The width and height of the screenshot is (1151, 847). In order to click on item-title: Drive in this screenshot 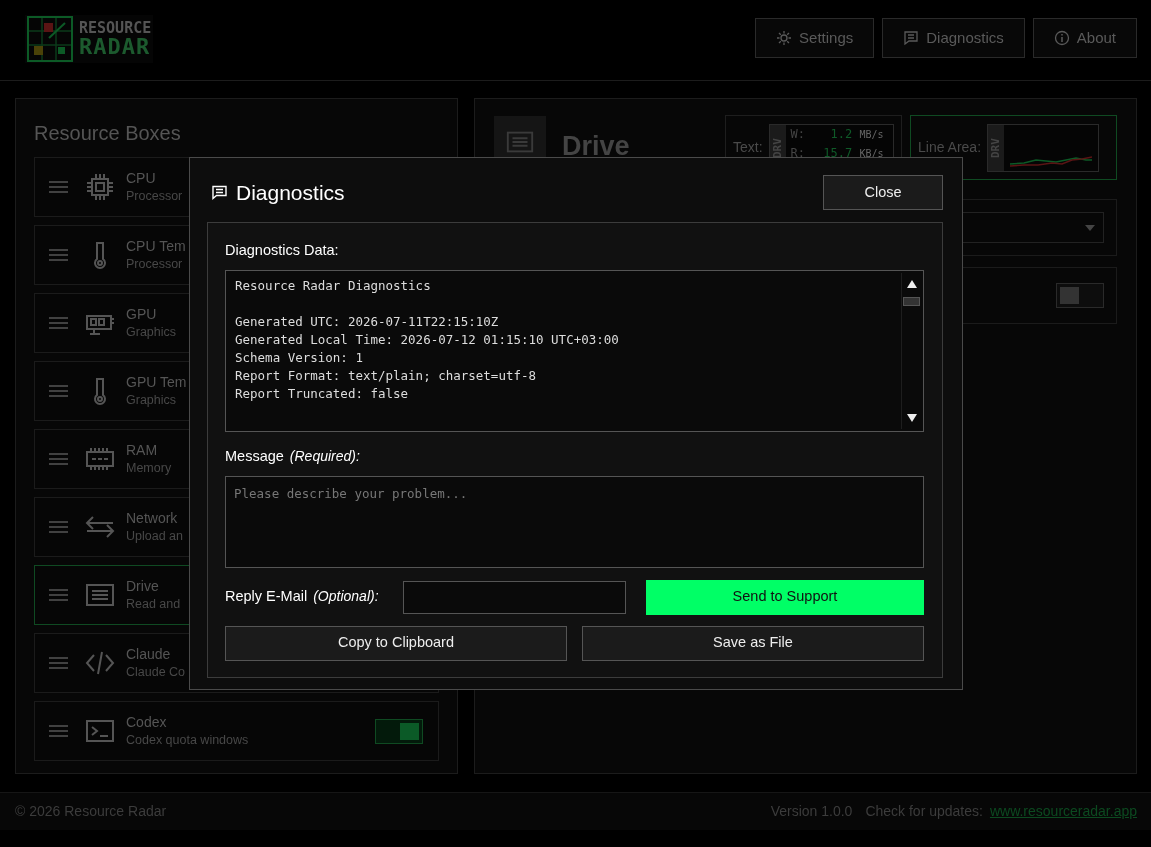, I will do `click(143, 586)`.